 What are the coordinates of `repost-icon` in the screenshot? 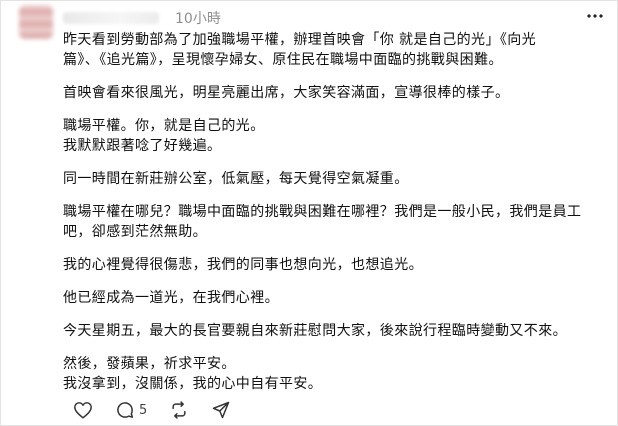 It's located at (179, 410).